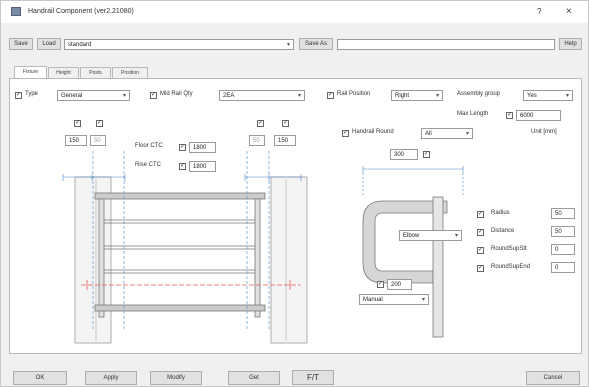 This screenshot has height=388, width=589. What do you see at coordinates (544, 132) in the screenshot?
I see `unit-label: Unit [mm]` at bounding box center [544, 132].